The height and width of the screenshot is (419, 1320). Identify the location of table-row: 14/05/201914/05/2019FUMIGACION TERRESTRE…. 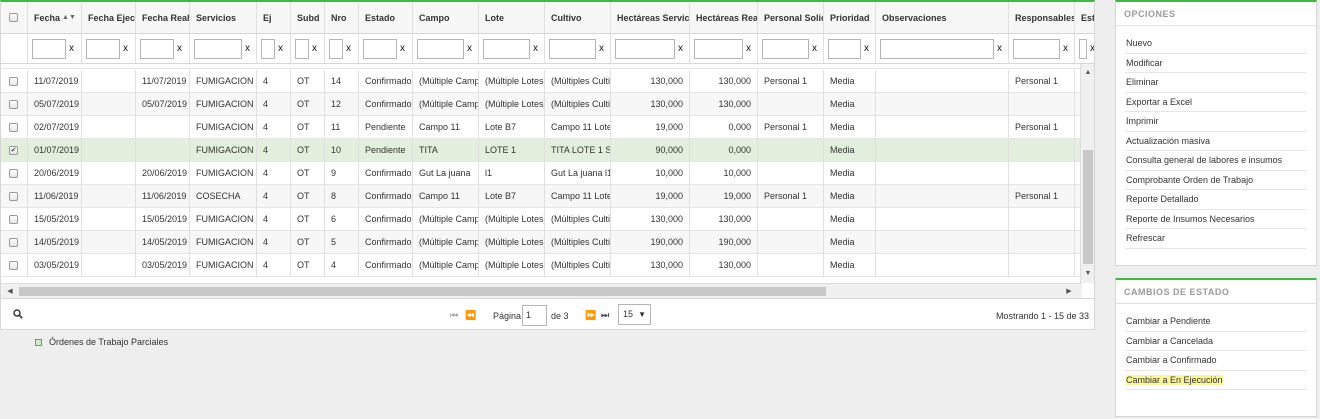
(547, 242).